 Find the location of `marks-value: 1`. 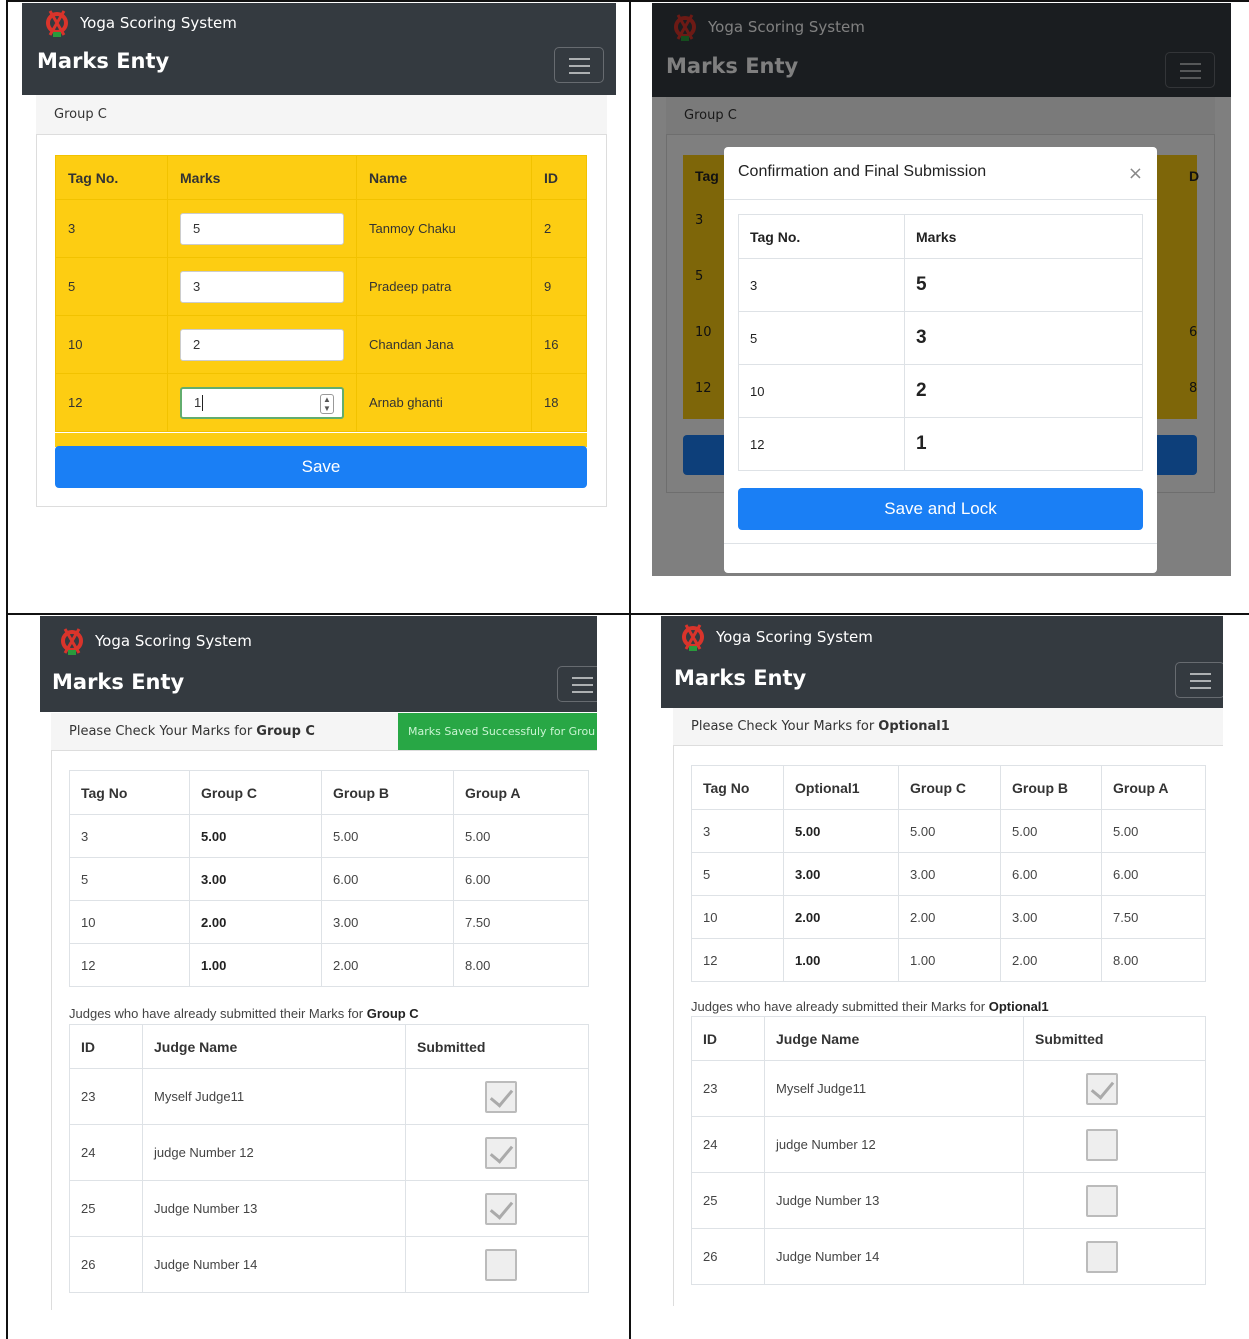

marks-value: 1 is located at coordinates (198, 402).